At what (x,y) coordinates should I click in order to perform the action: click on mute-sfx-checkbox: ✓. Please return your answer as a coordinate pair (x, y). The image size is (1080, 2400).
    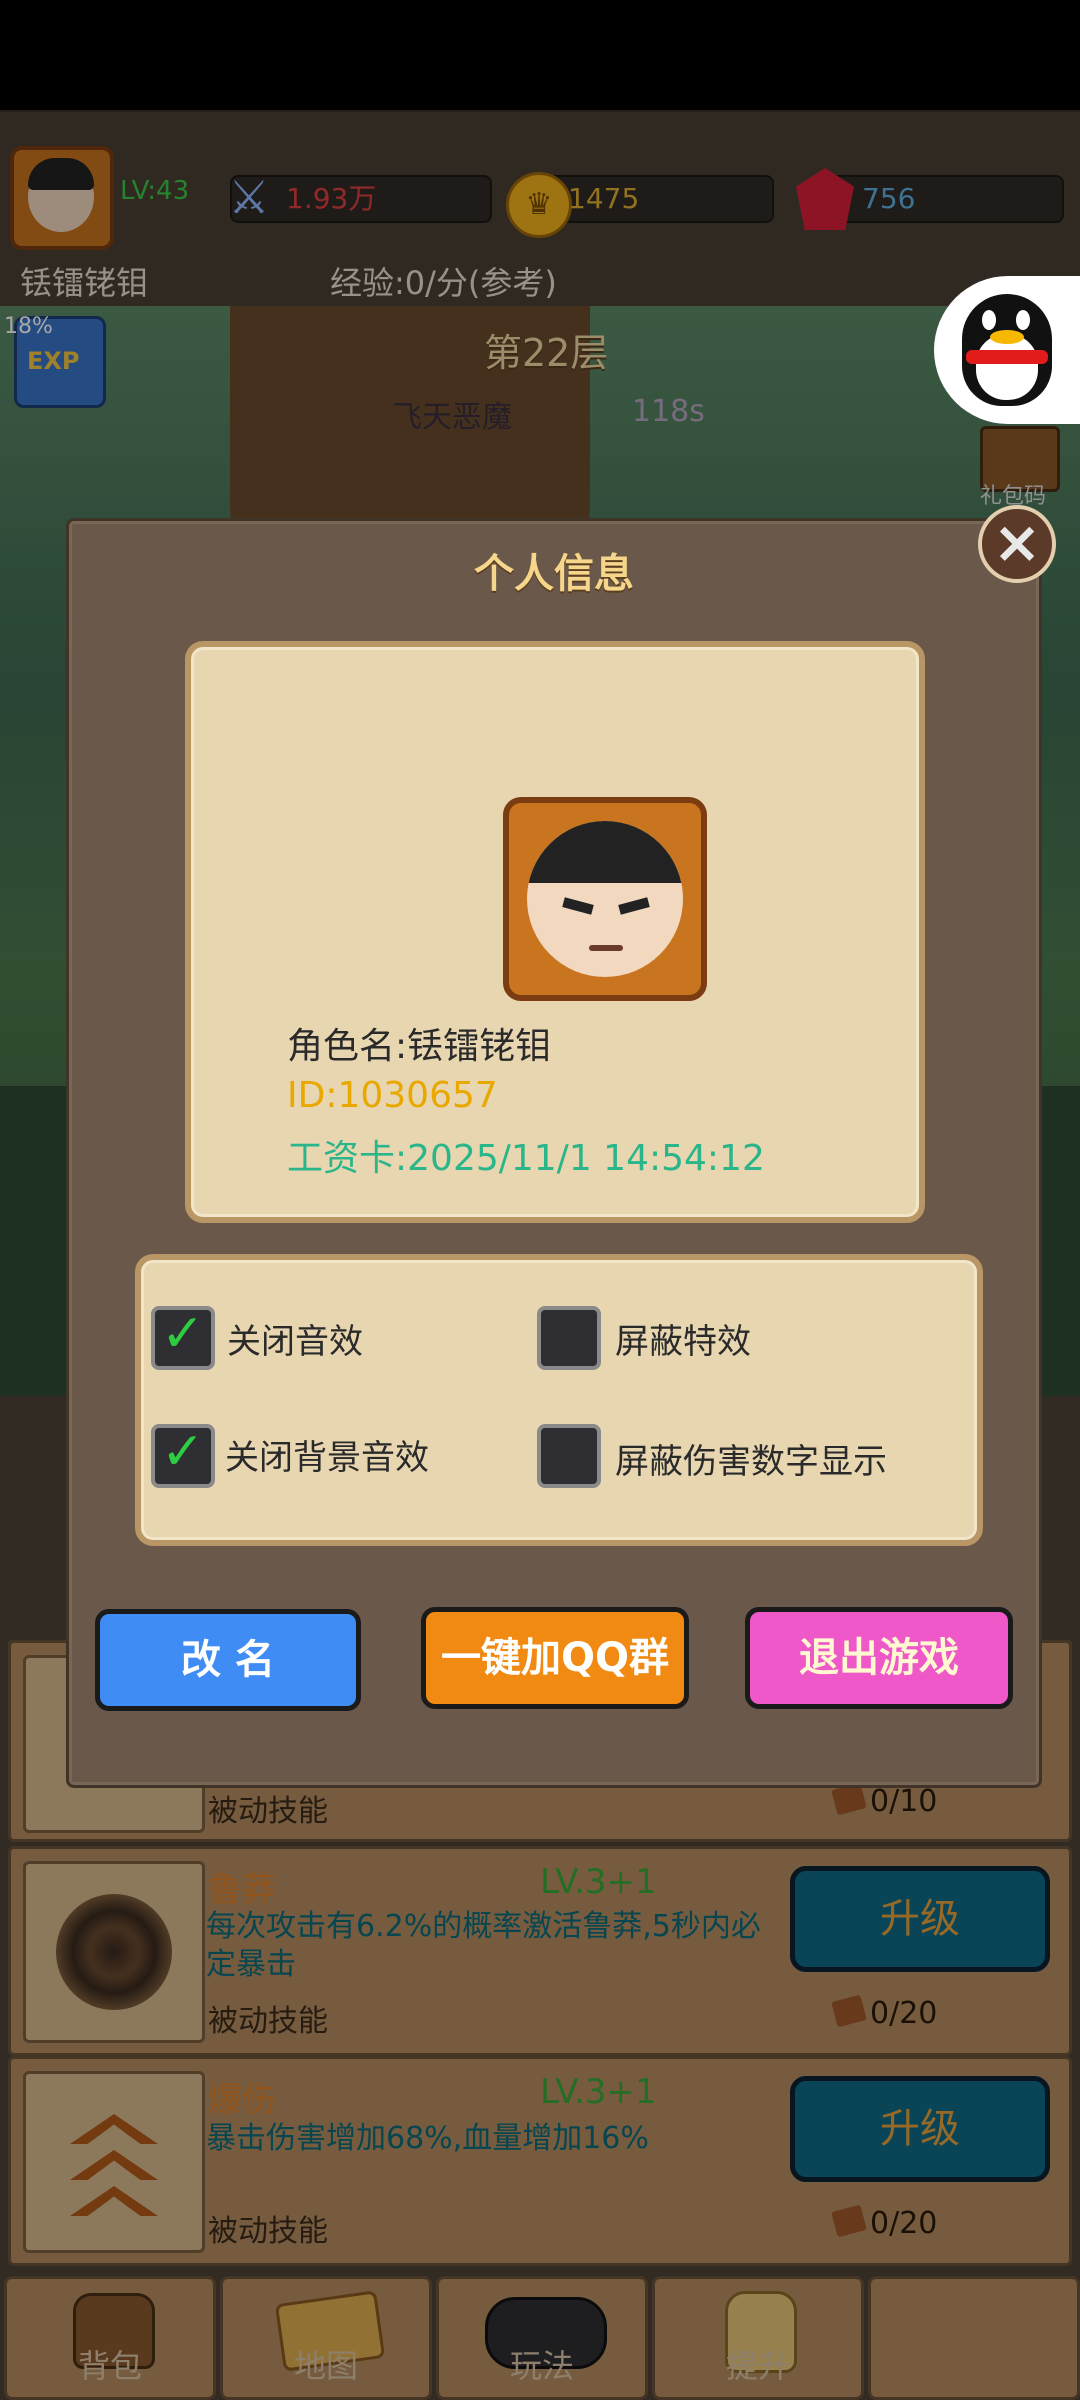
    Looking at the image, I should click on (183, 1338).